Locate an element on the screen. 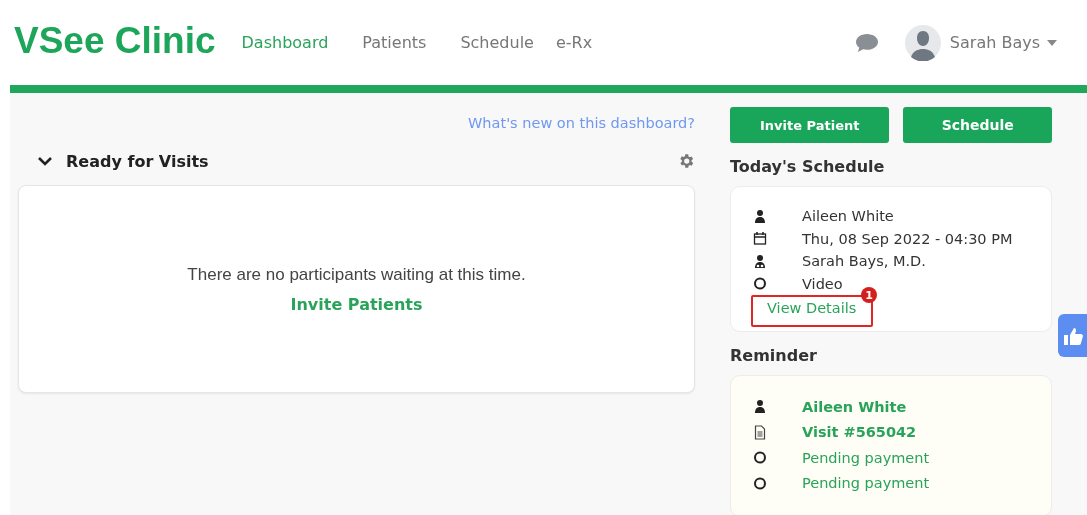  detail-text: Thu, 08 Sep 2022 - 04:30 PM is located at coordinates (907, 238).